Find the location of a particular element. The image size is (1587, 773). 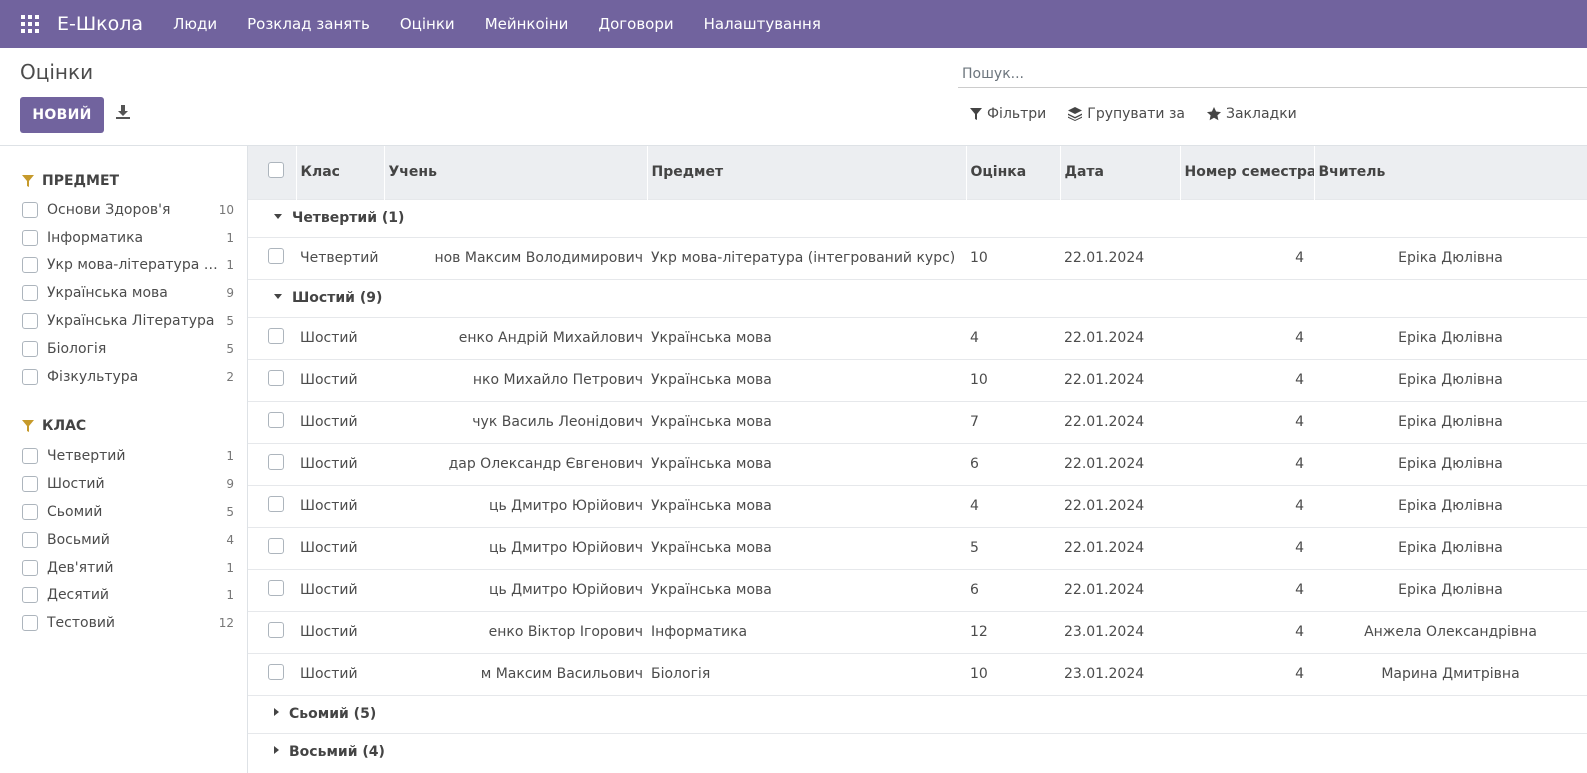

subject-filter-item: Українська мова 9 is located at coordinates (128, 293).